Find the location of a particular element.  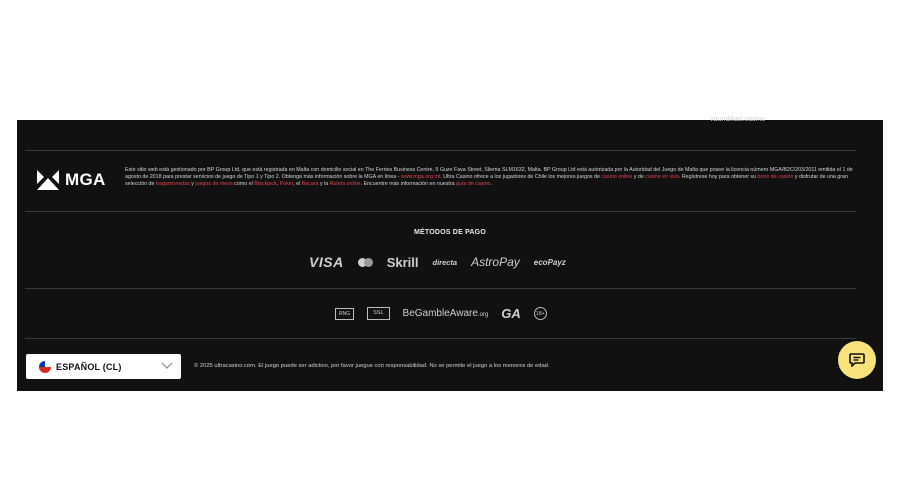

ssl-badge: SSL is located at coordinates (378, 313).